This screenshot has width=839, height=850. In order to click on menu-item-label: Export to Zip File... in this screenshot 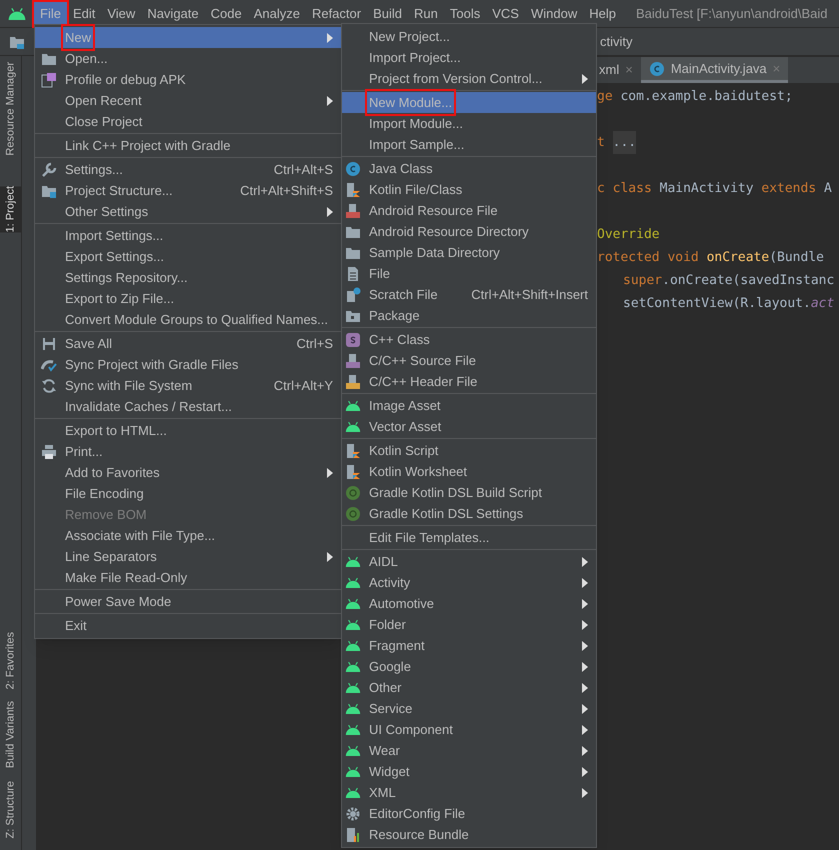, I will do `click(120, 299)`.